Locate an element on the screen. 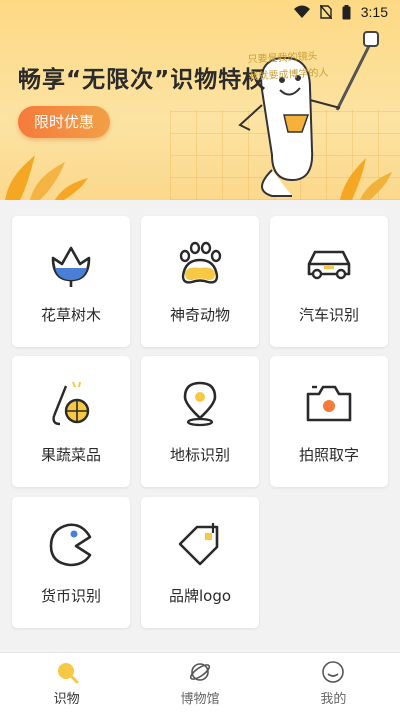 The height and width of the screenshot is (712, 400). bottom-nav: 识物 博物馆 我的 is located at coordinates (200, 682).